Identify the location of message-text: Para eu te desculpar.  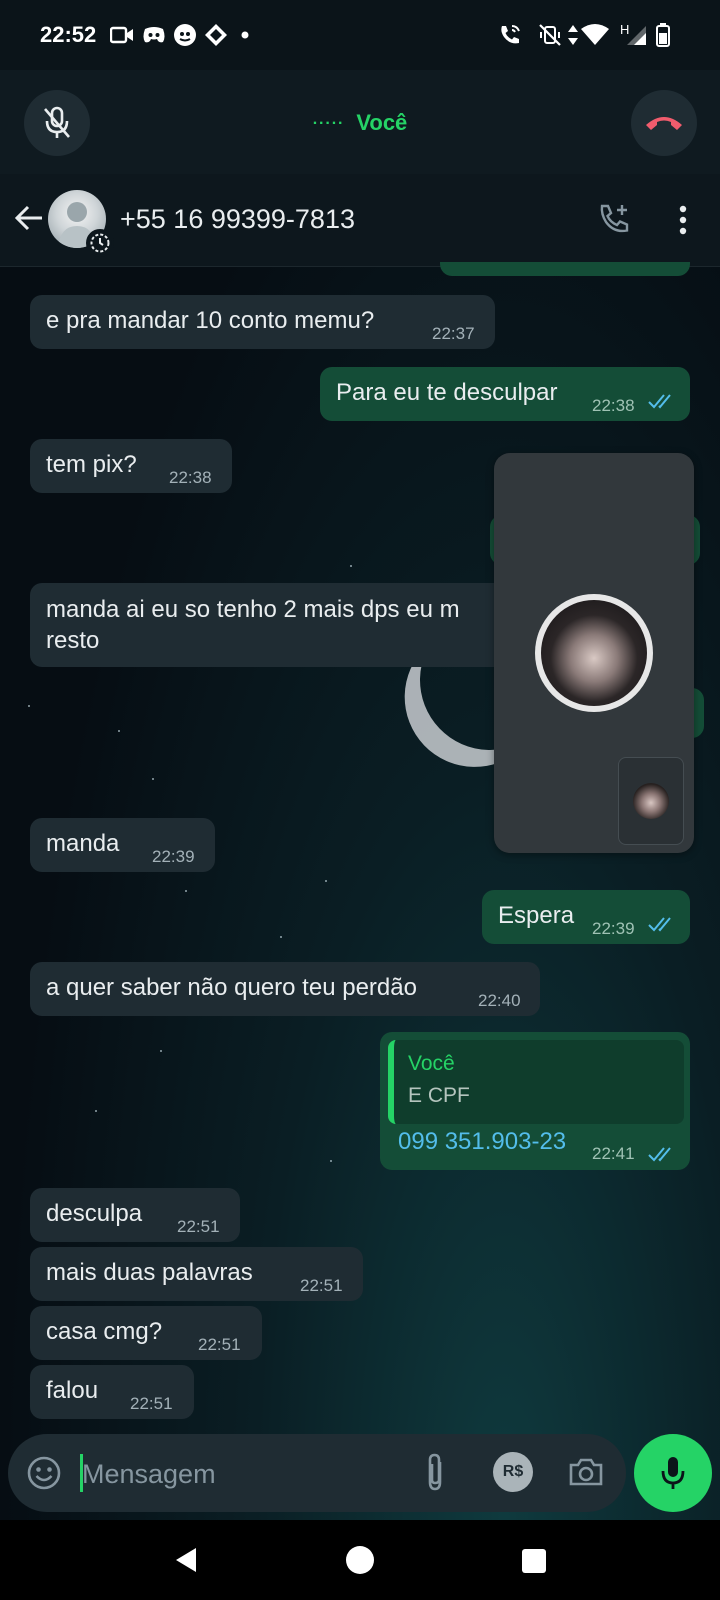
(447, 392).